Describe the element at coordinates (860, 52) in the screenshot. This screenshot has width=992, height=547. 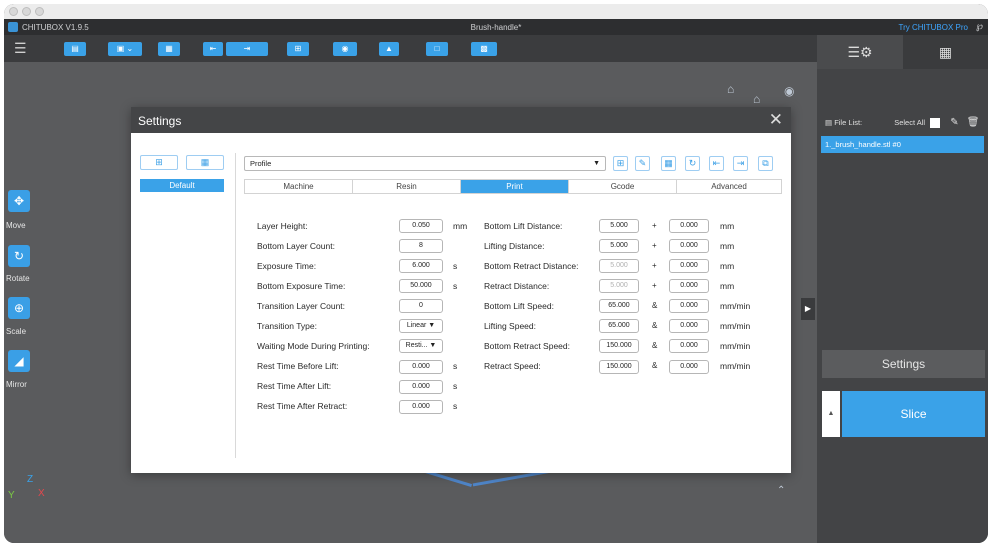
I see `tab-model-settings: ☰⚙` at that location.